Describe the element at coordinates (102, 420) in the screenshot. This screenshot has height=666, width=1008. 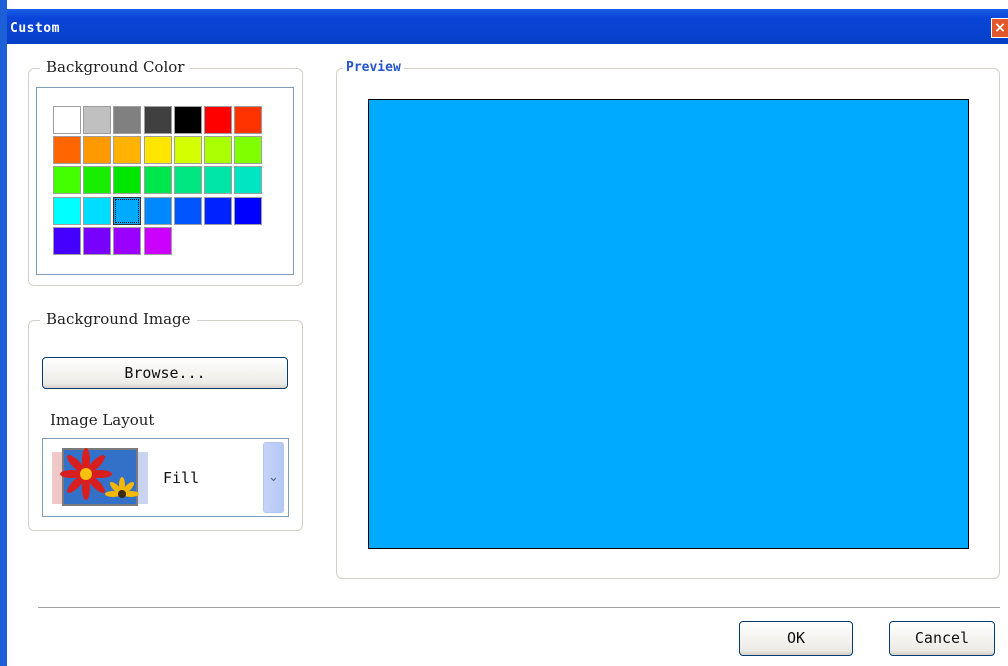
I see `image-layout-label: Image Layout` at that location.